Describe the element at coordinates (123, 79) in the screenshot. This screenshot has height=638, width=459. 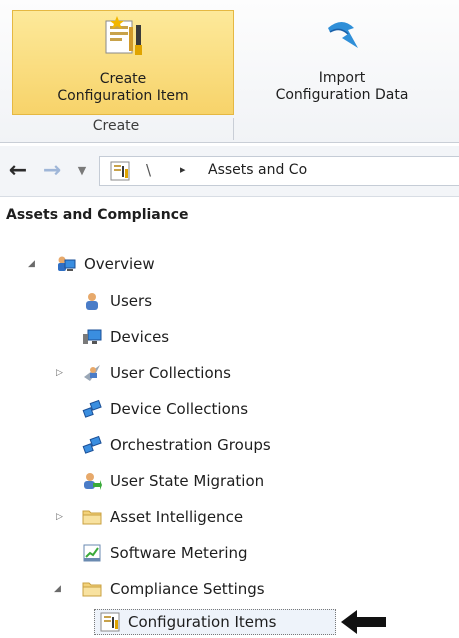
I see `create-label-line1: Create` at that location.